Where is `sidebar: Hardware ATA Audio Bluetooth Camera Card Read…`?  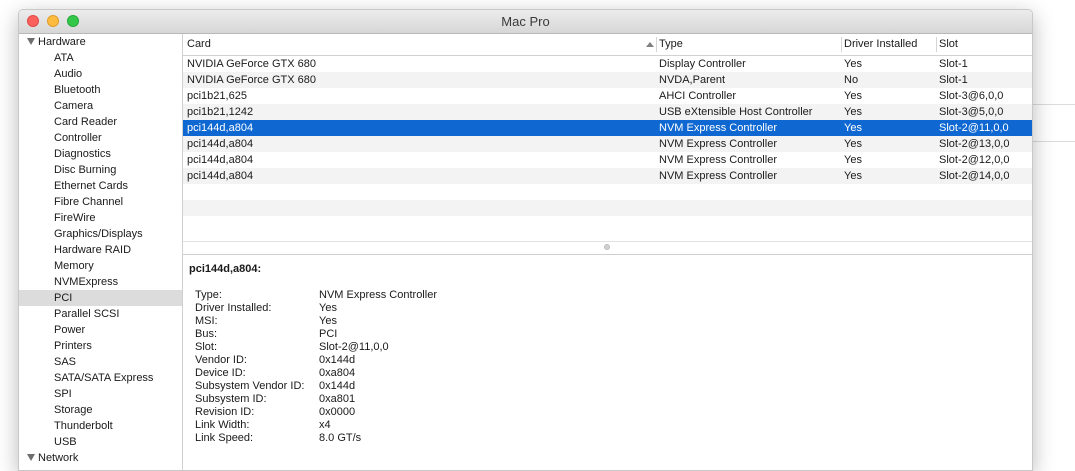
sidebar: Hardware ATA Audio Bluetooth Camera Card Read… is located at coordinates (101, 252).